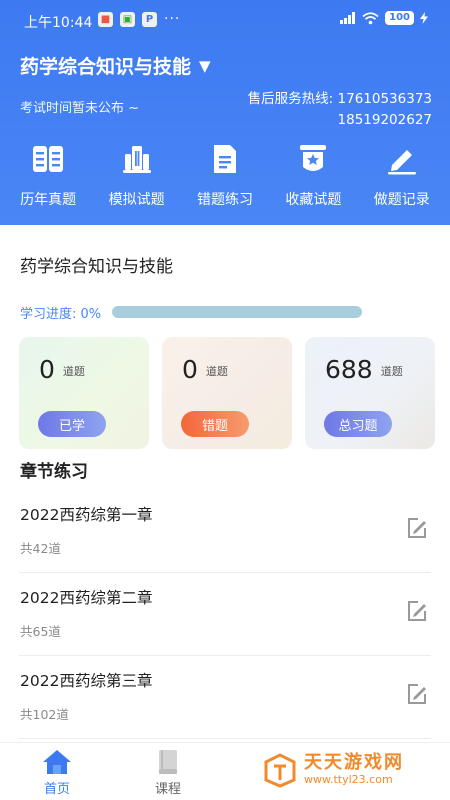 Image resolution: width=450 pixels, height=800 pixels. Describe the element at coordinates (48, 159) in the screenshot. I see `book-icon` at that location.